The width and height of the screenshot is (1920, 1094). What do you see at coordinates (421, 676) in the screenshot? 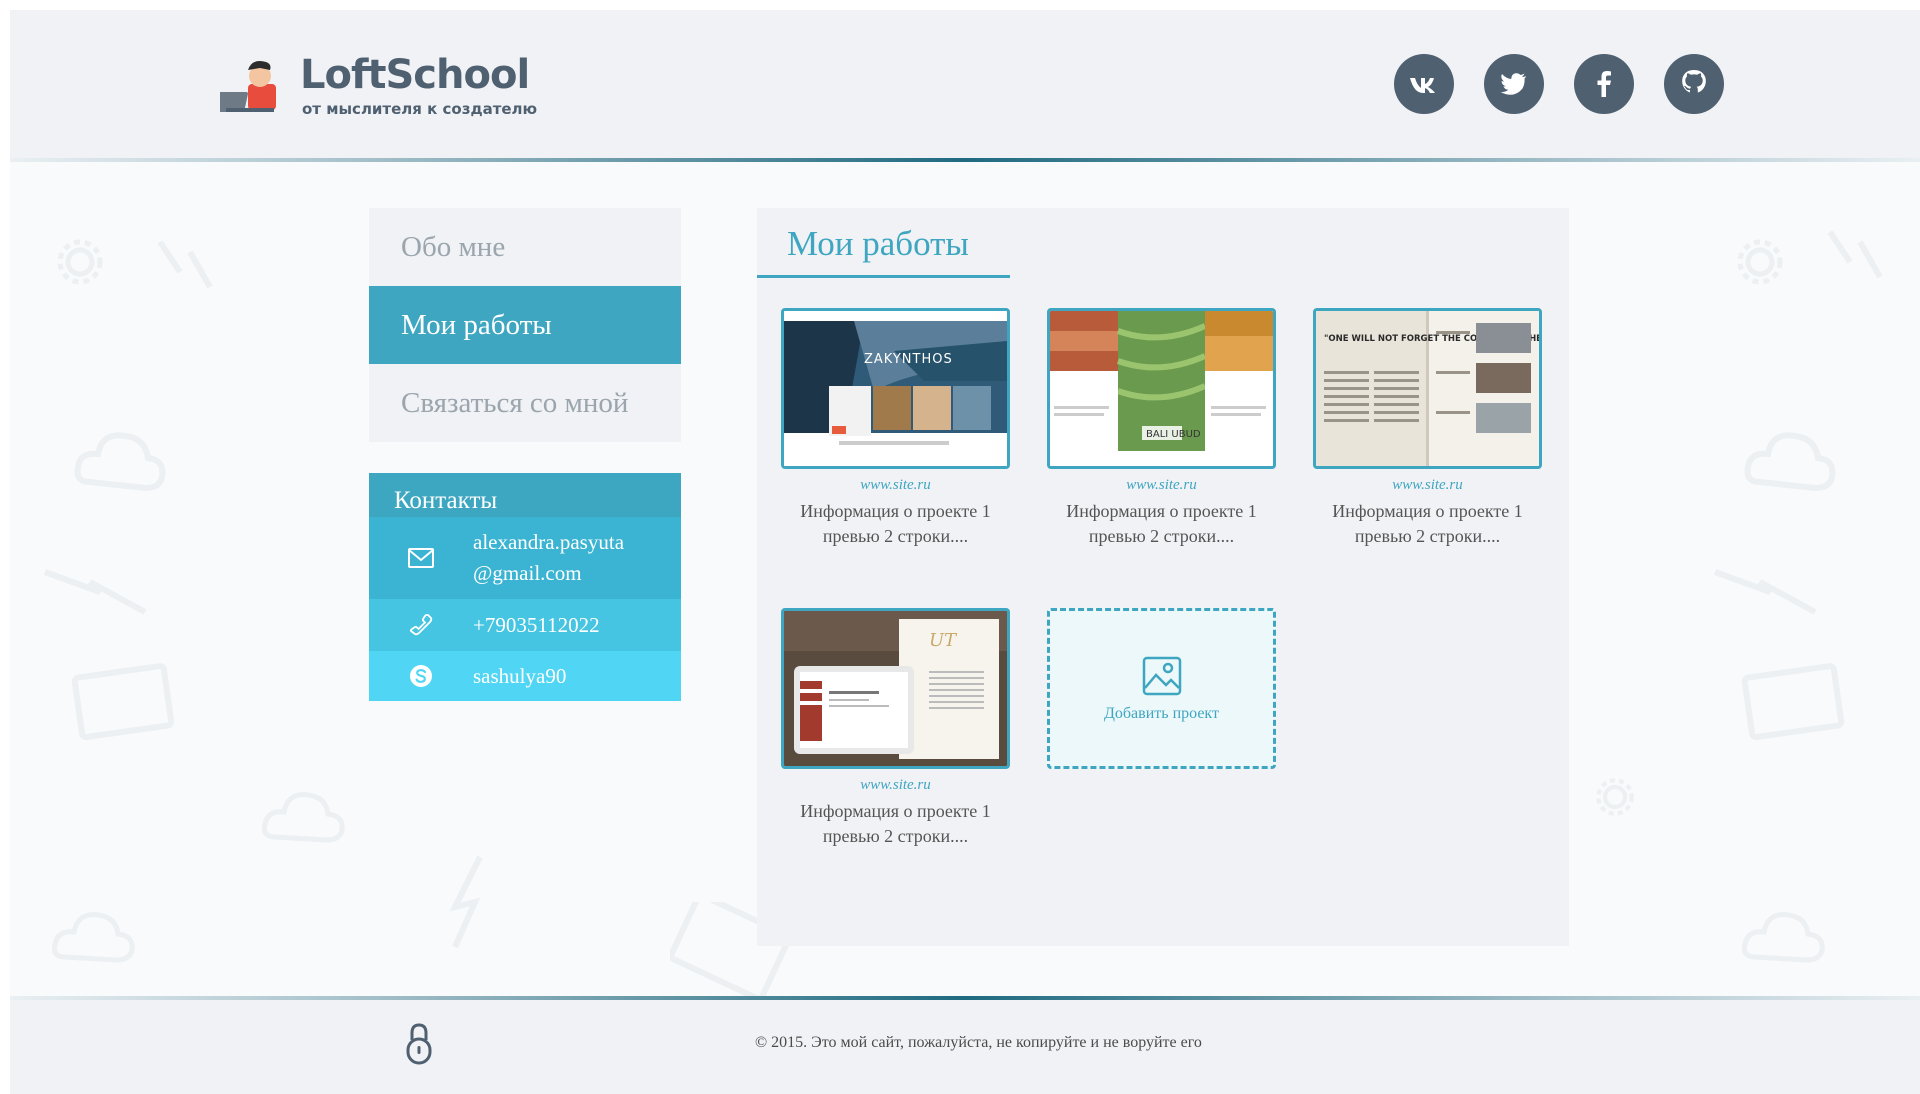
I see `skype-icon` at bounding box center [421, 676].